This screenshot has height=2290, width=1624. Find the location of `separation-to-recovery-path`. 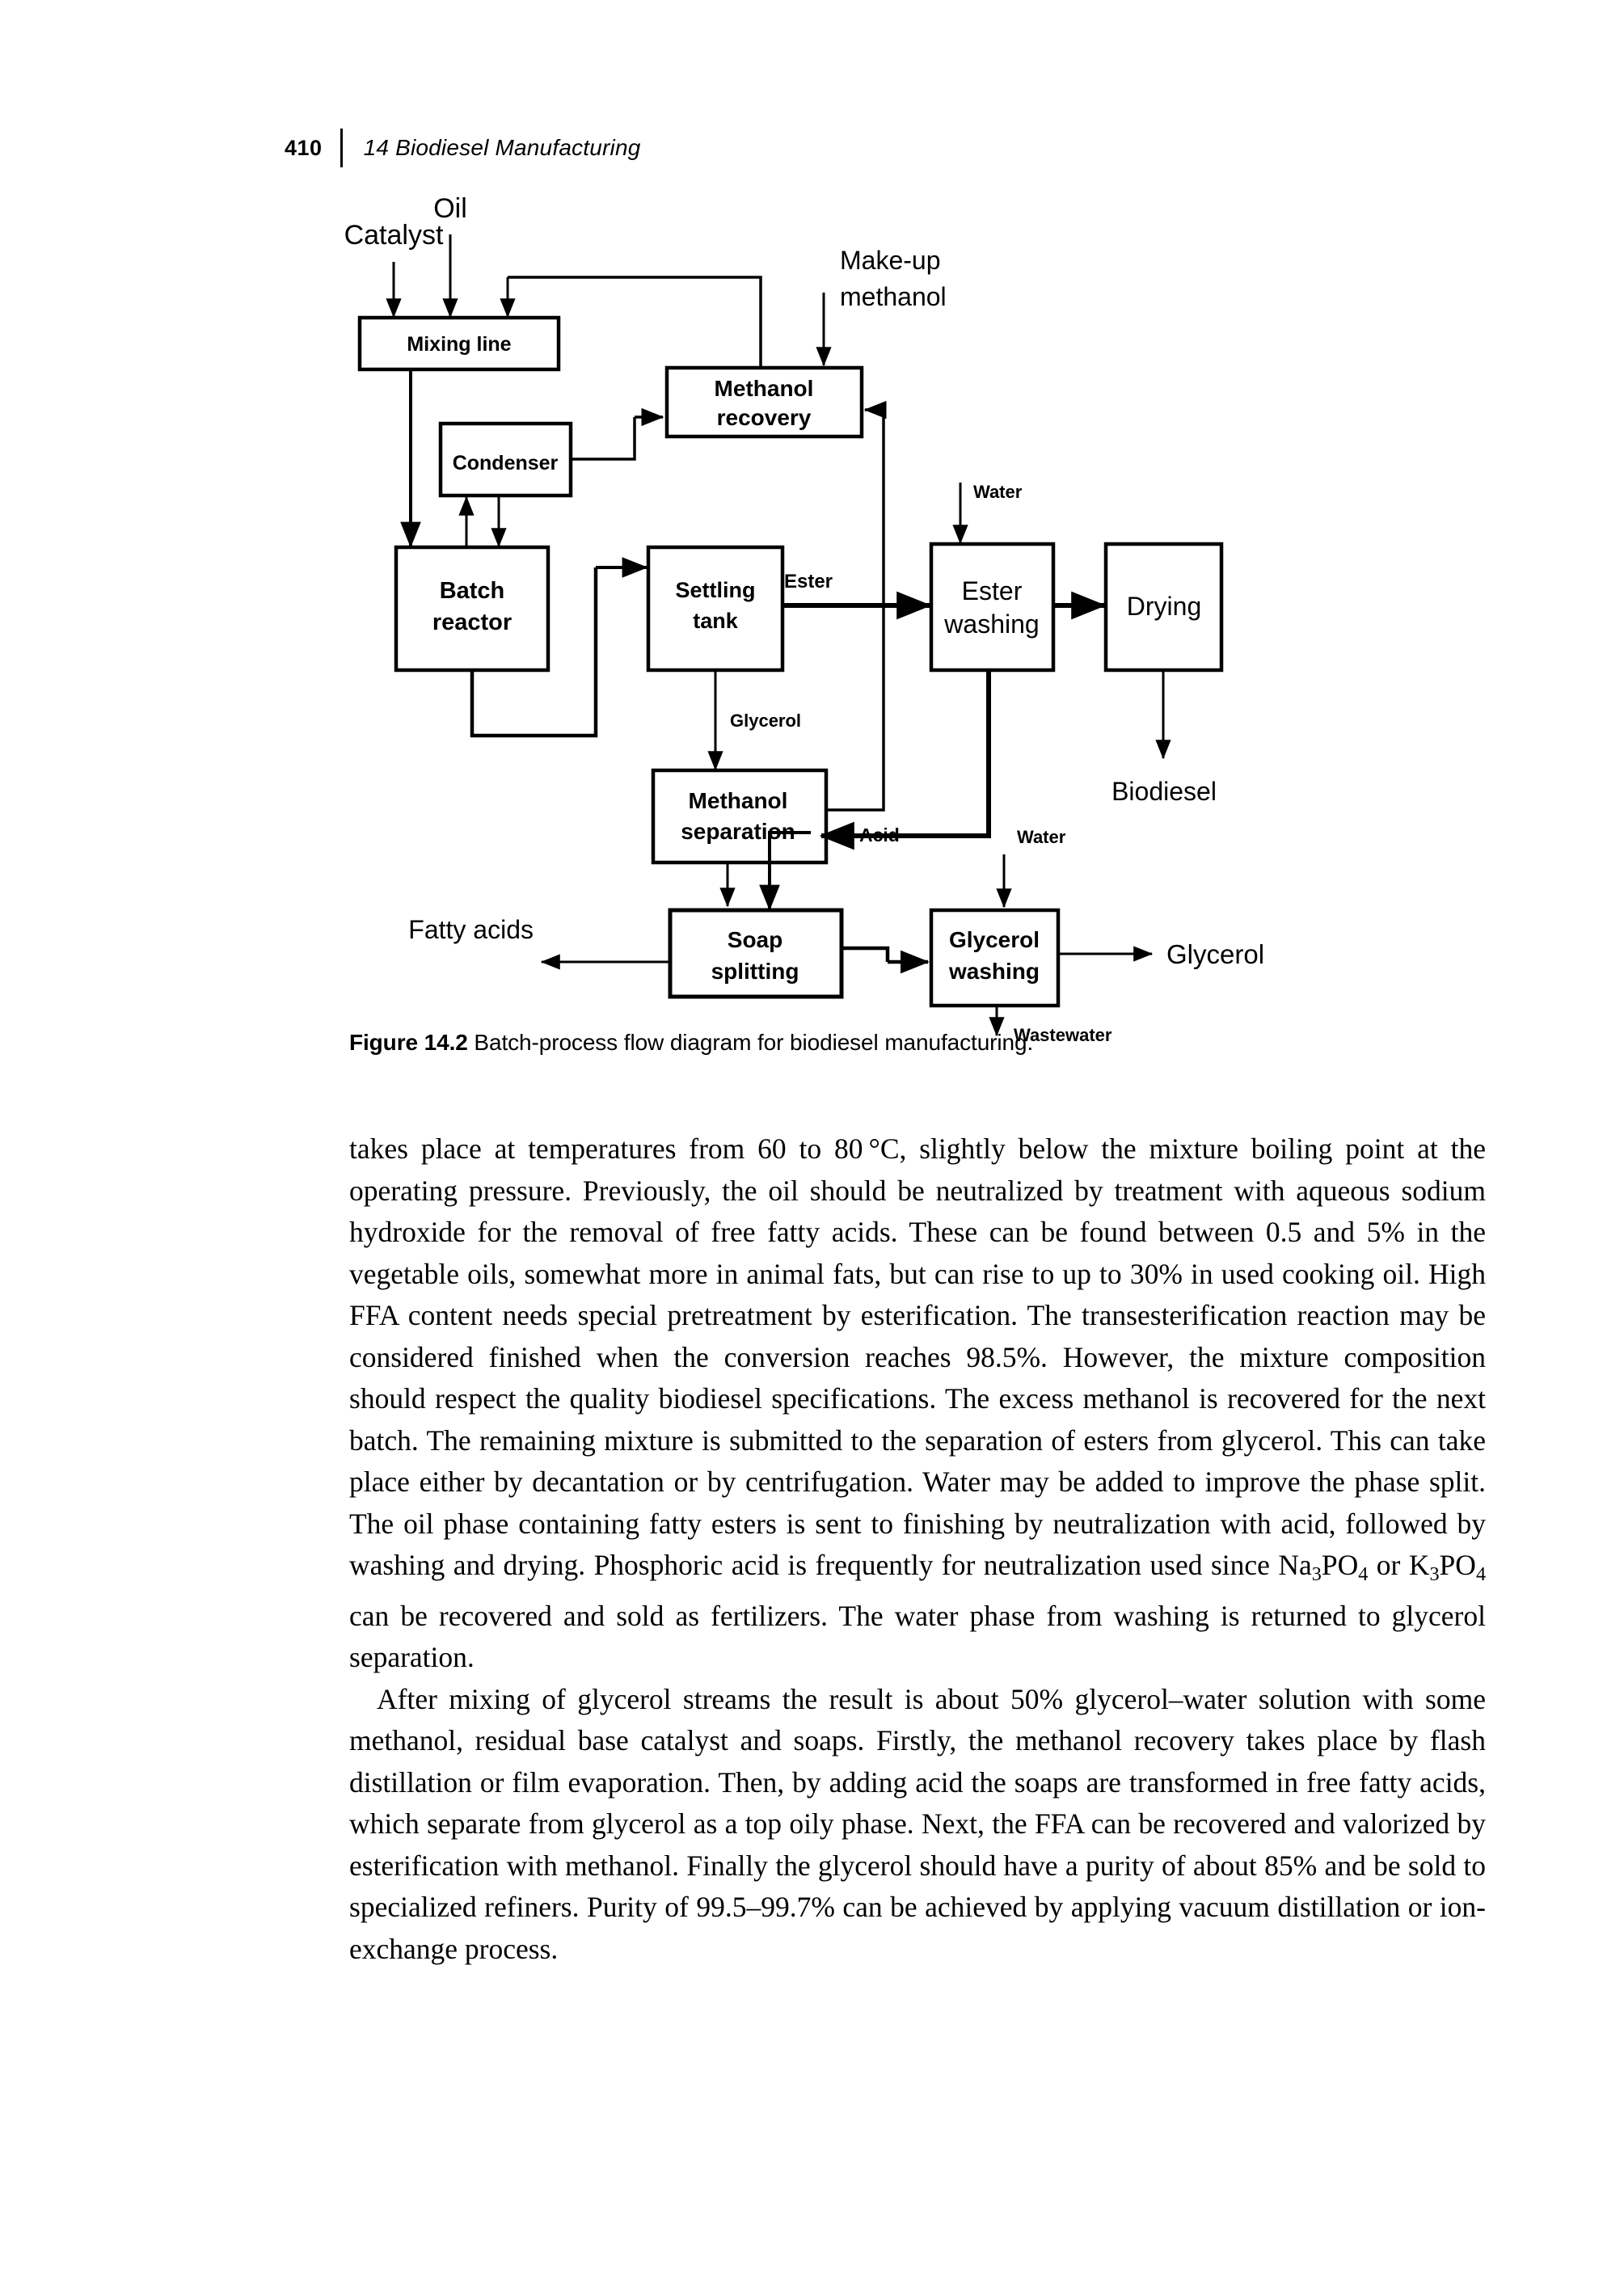

separation-to-recovery-path is located at coordinates (855, 624).